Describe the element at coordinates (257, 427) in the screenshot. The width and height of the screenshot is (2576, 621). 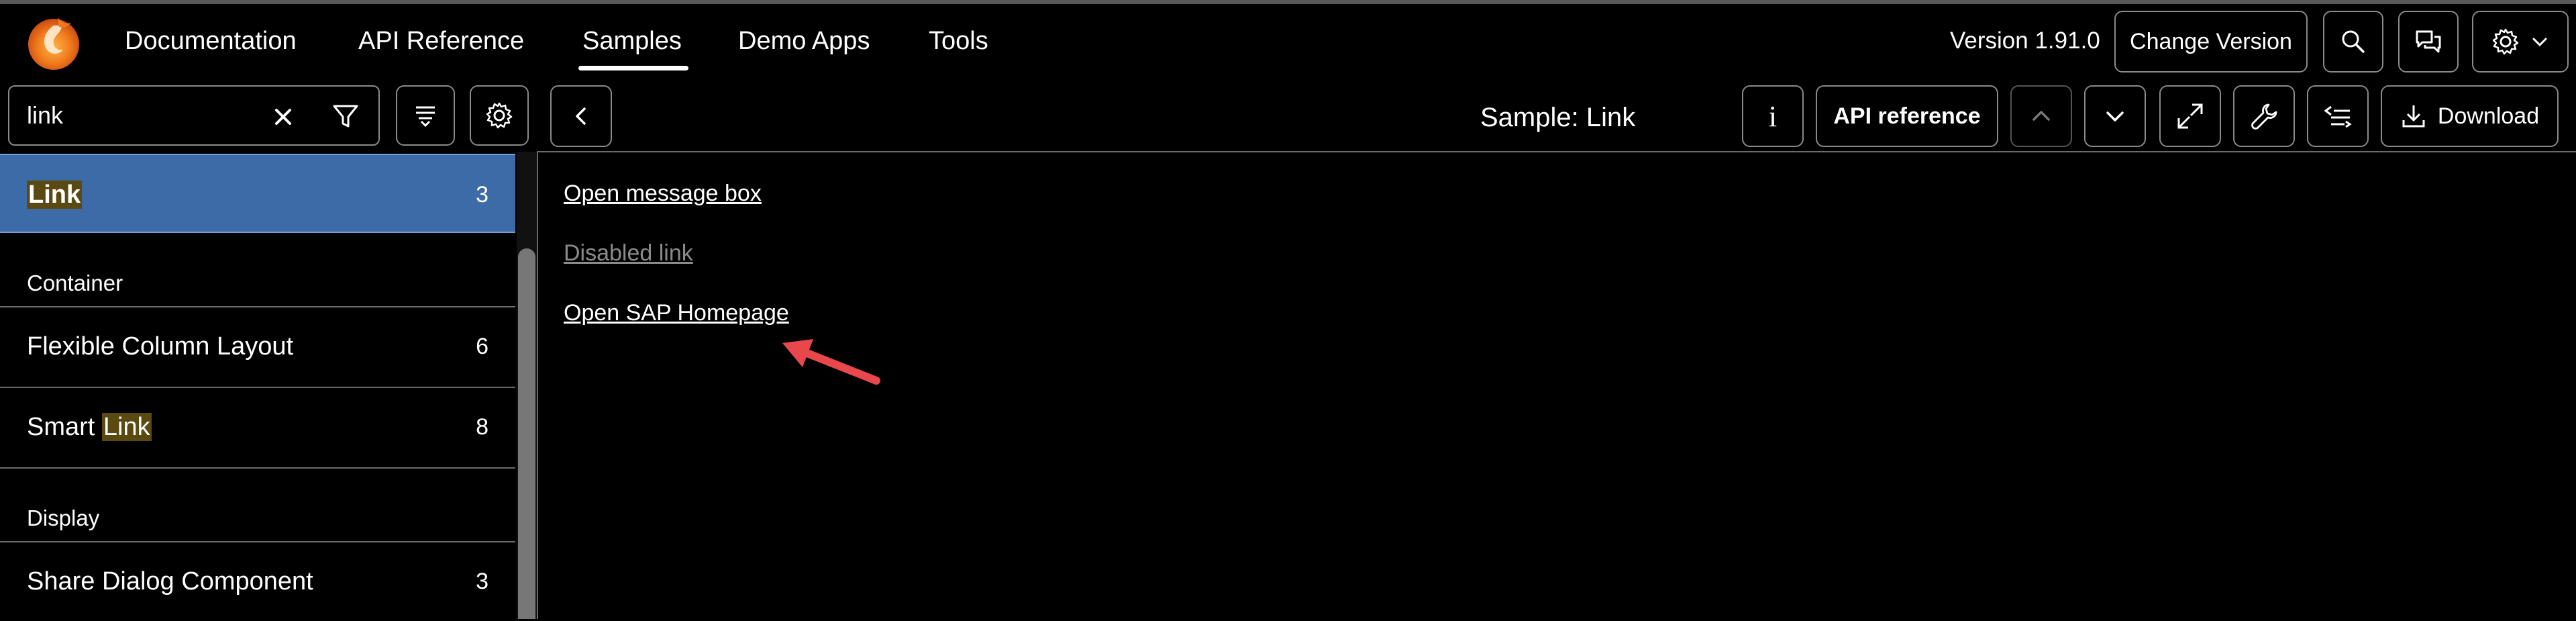
I see `list-item-smart-link: Smart Link 8` at that location.